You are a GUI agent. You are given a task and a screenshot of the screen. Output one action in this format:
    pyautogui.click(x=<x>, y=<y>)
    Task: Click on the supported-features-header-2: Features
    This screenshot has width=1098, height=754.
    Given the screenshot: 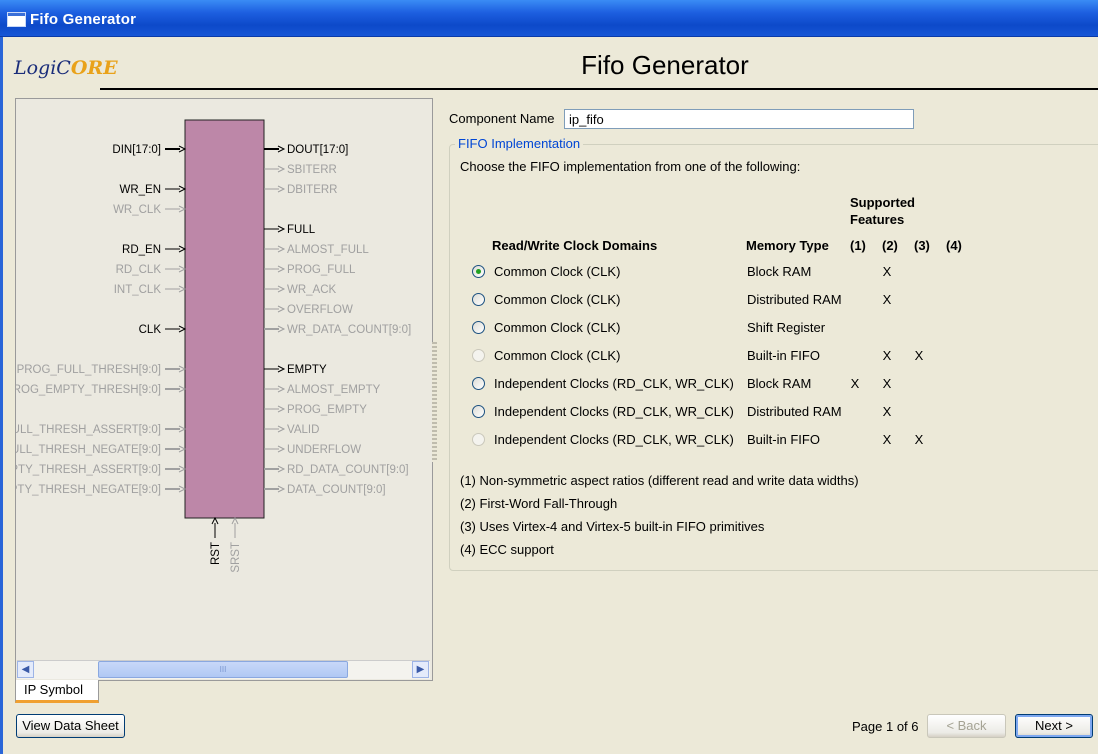 What is the action you would take?
    pyautogui.click(x=877, y=219)
    